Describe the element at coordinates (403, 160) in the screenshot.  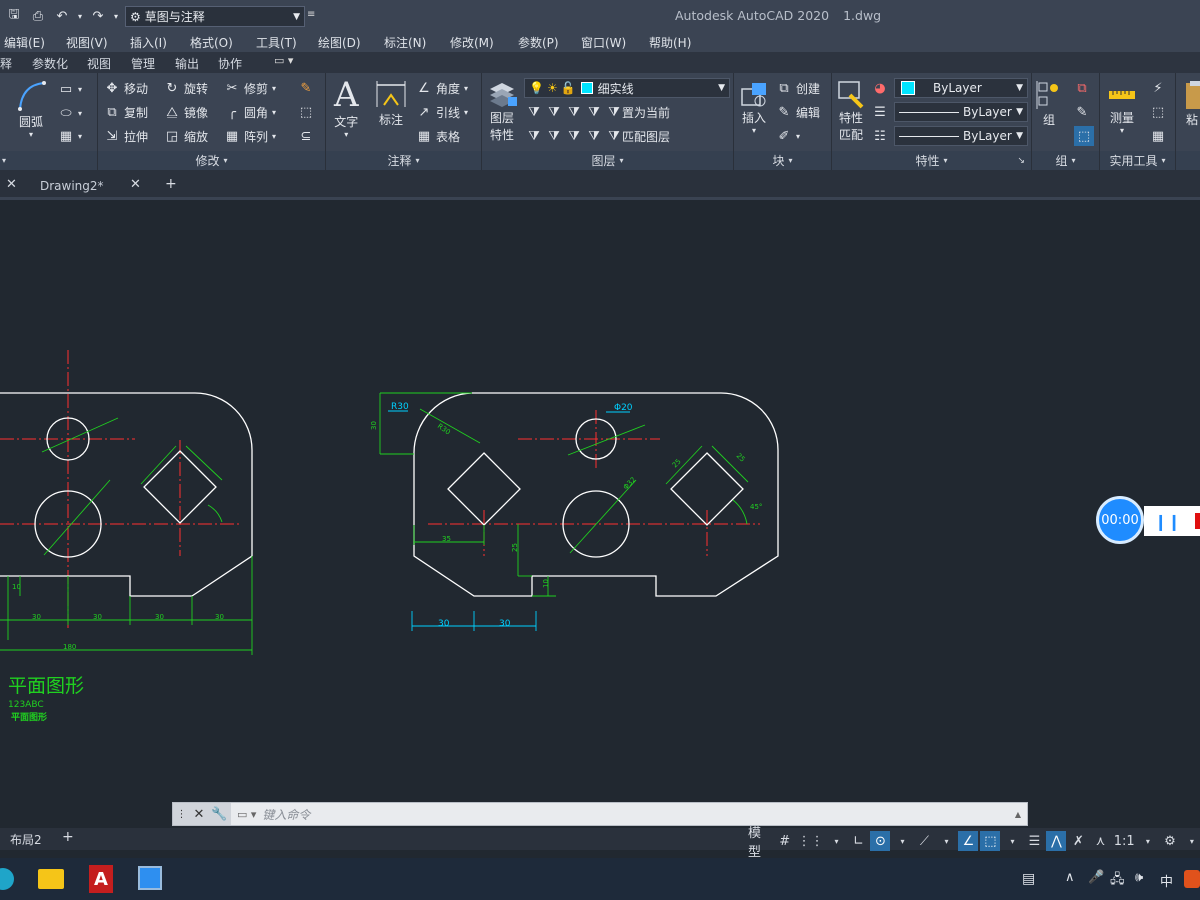
I see `panel-title-annotation: 注释 ▾` at that location.